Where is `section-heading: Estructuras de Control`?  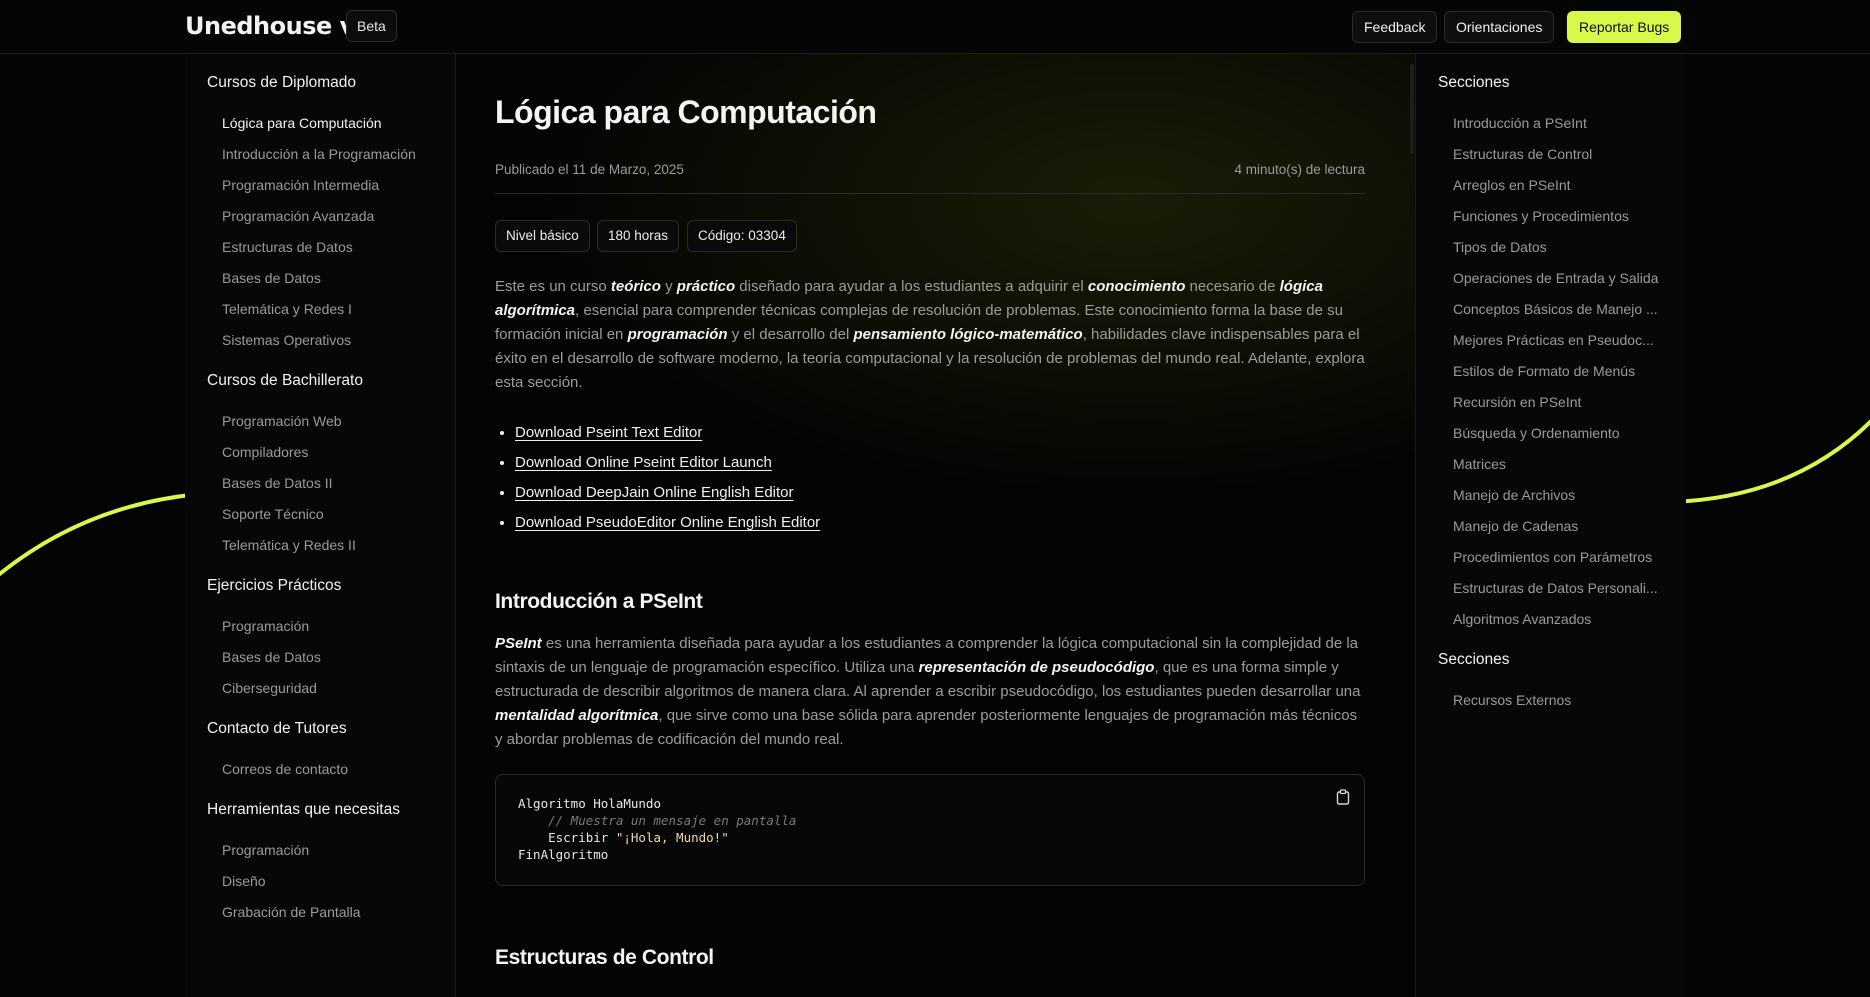 section-heading: Estructuras de Control is located at coordinates (604, 957).